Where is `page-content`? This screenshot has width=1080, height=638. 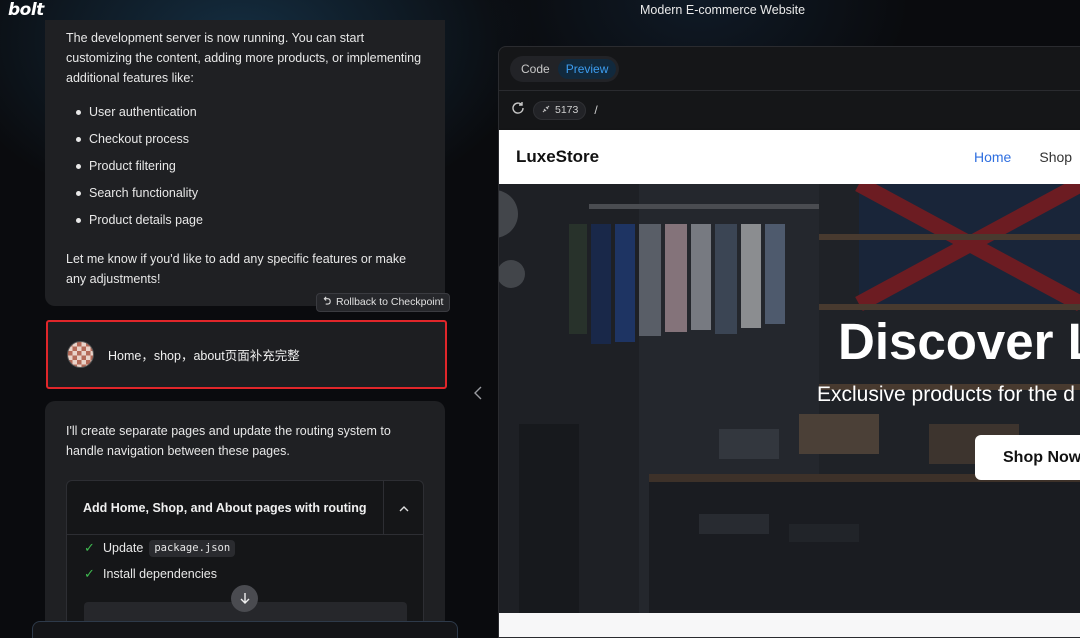
page-content is located at coordinates (789, 625).